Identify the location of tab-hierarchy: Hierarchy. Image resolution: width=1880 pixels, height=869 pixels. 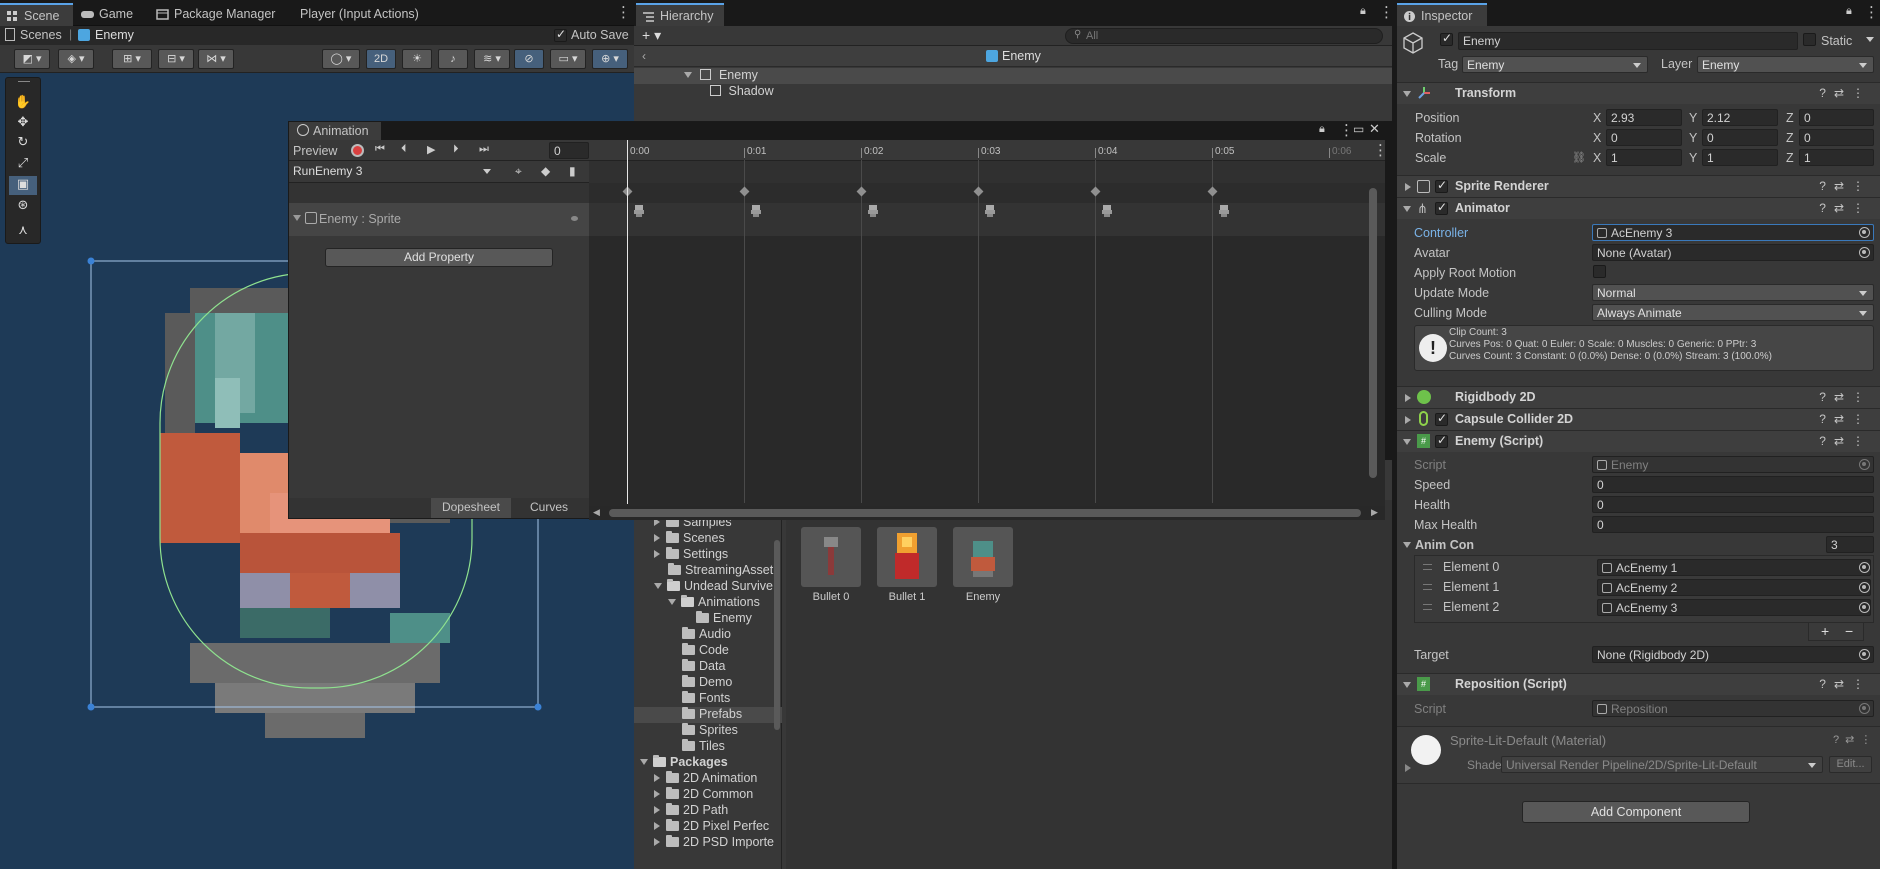
(680, 14).